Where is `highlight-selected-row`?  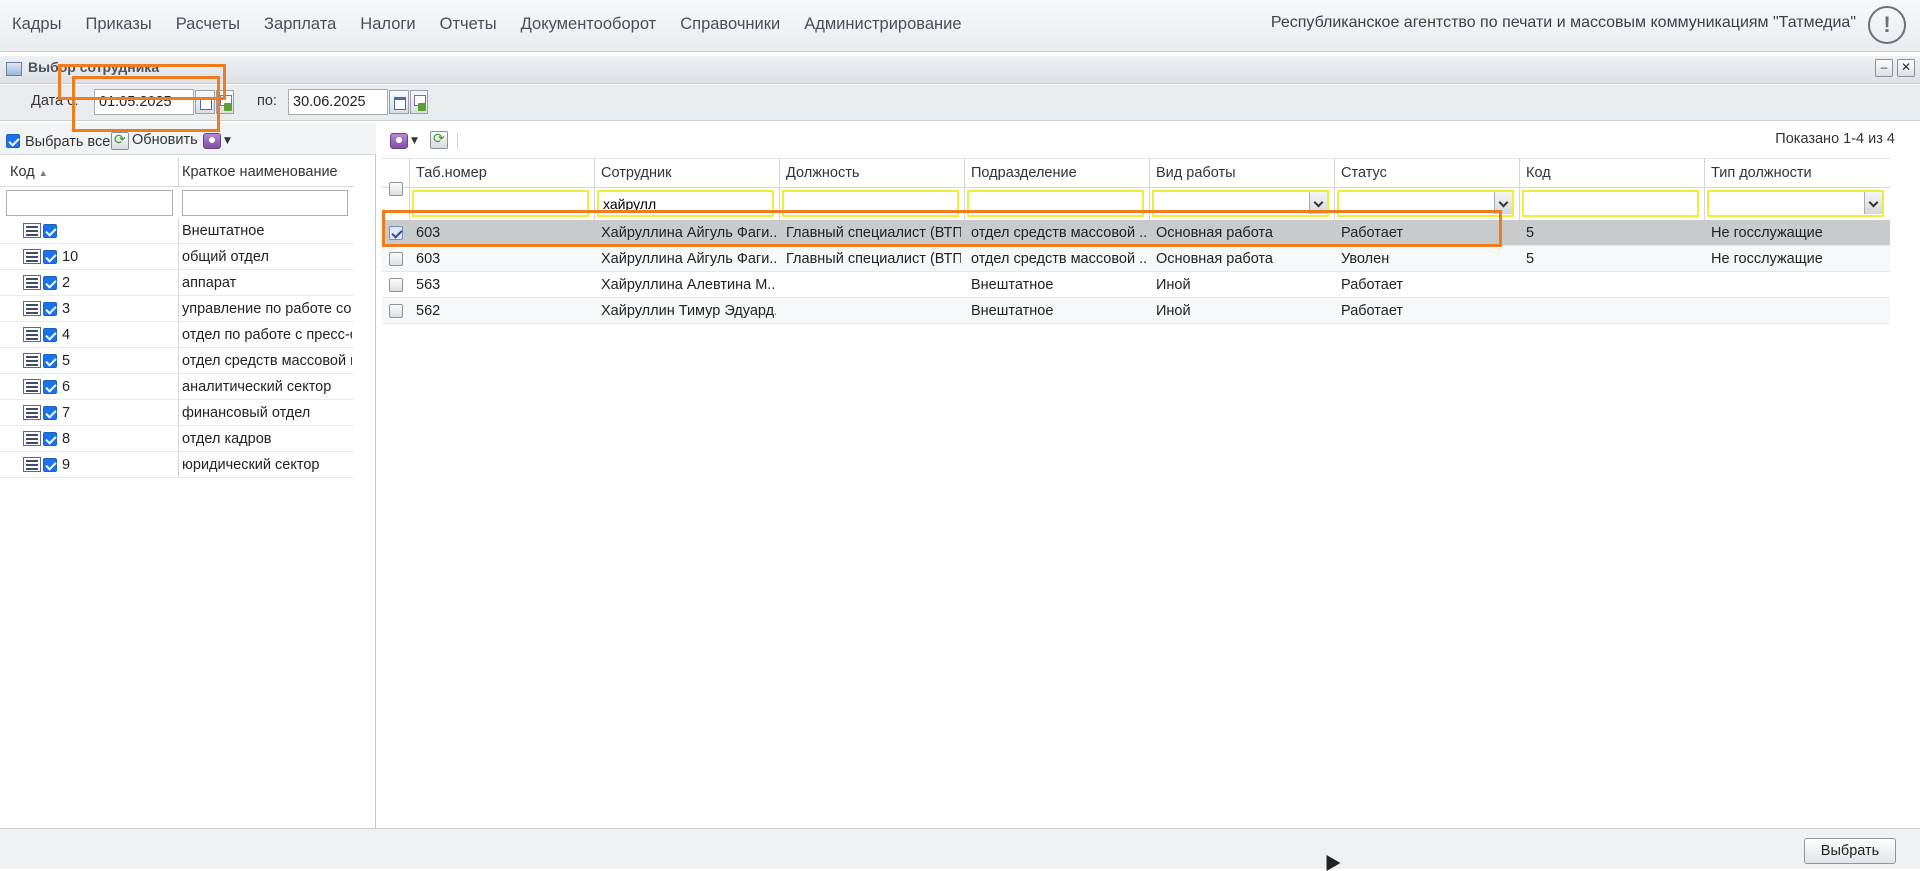
highlight-selected-row is located at coordinates (942, 228).